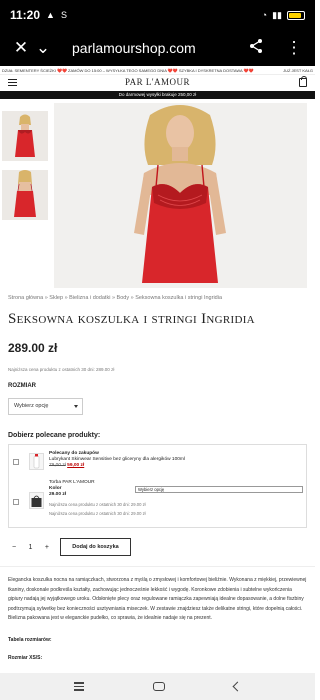 The width and height of the screenshot is (320, 700). I want to click on battery-icon, so click(296, 15).